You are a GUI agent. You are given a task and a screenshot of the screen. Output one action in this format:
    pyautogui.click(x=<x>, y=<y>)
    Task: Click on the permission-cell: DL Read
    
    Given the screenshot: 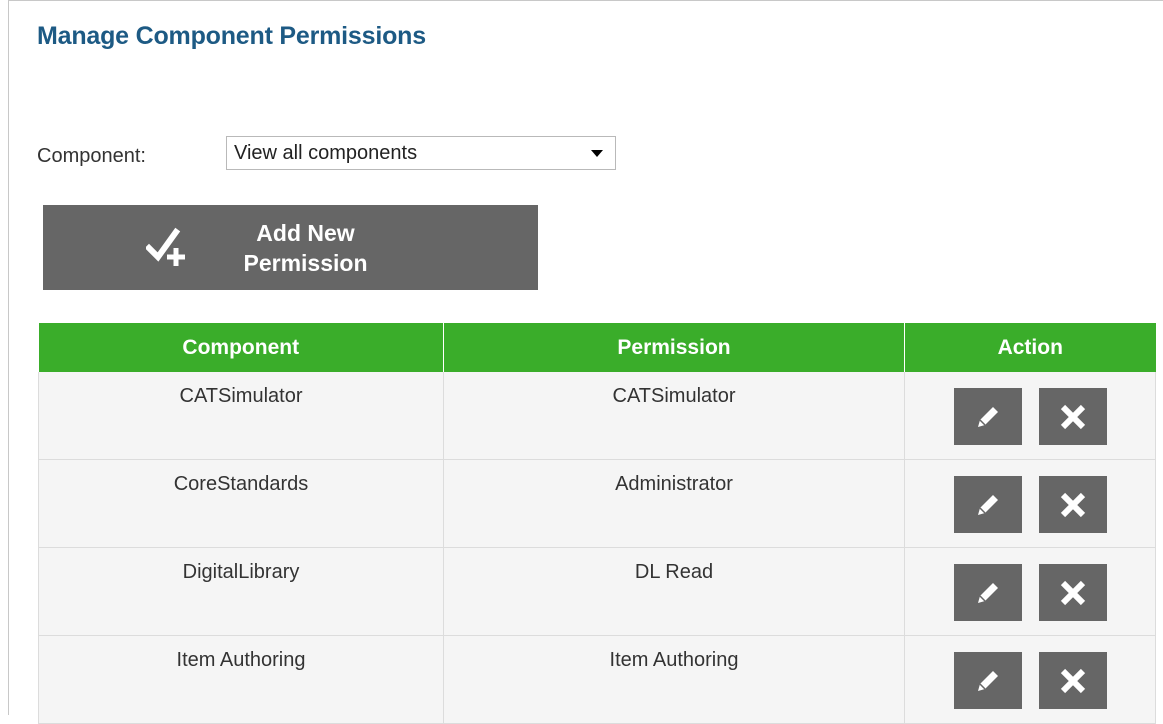 What is the action you would take?
    pyautogui.click(x=674, y=591)
    